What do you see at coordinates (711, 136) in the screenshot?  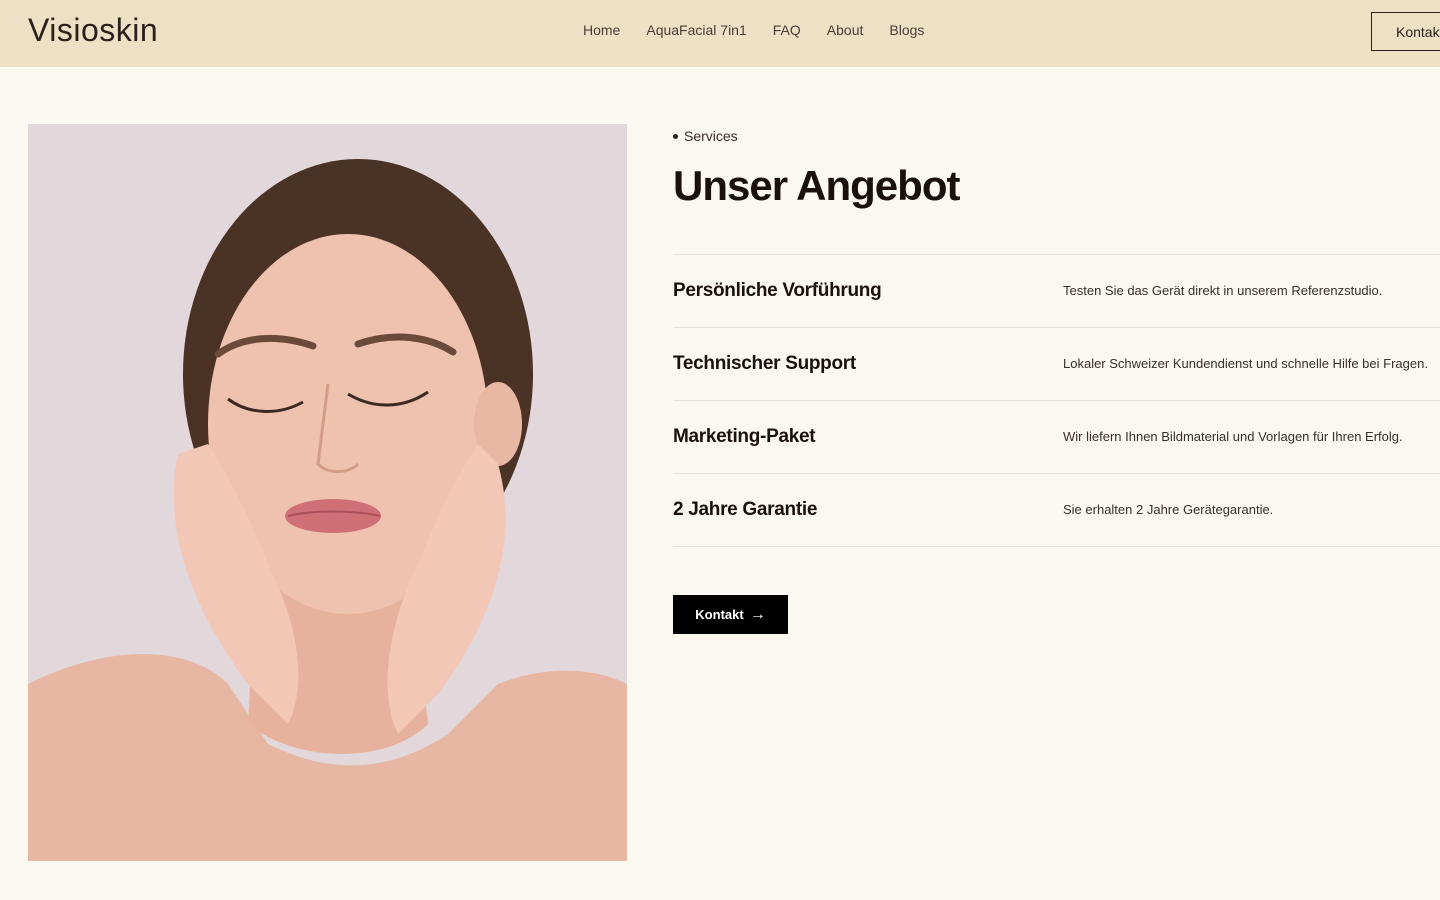 I see `eyebrow-label: Services` at bounding box center [711, 136].